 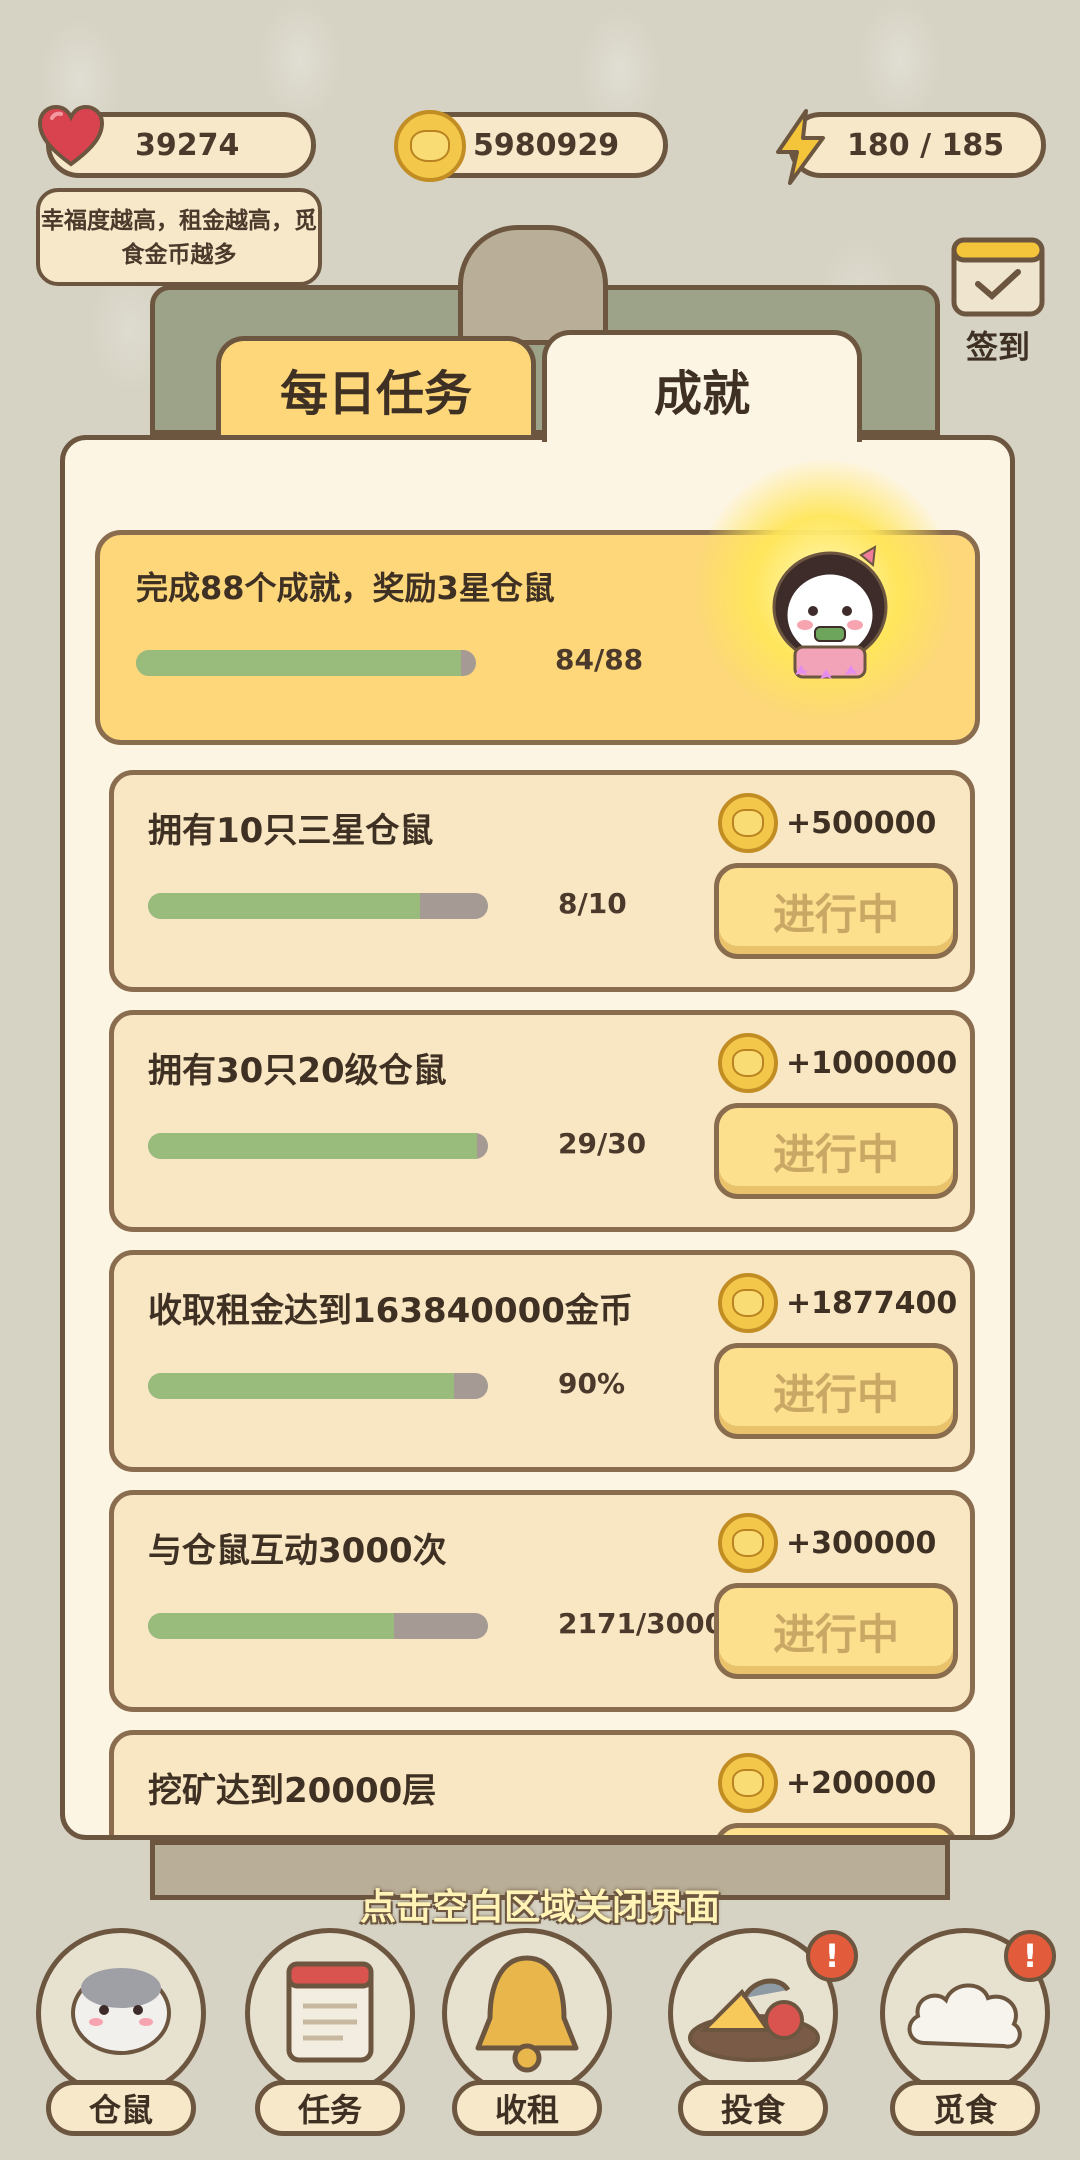 I want to click on achievement-reward: +1000000, so click(x=837, y=1063).